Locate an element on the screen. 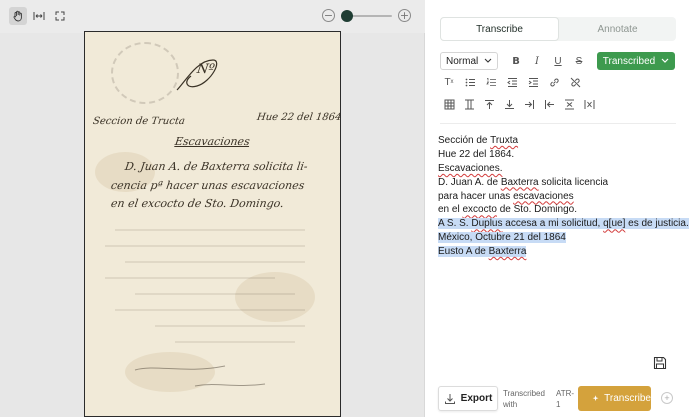 This screenshot has height=417, width=690. mode-tabs: Transcribe Annotate is located at coordinates (558, 29).